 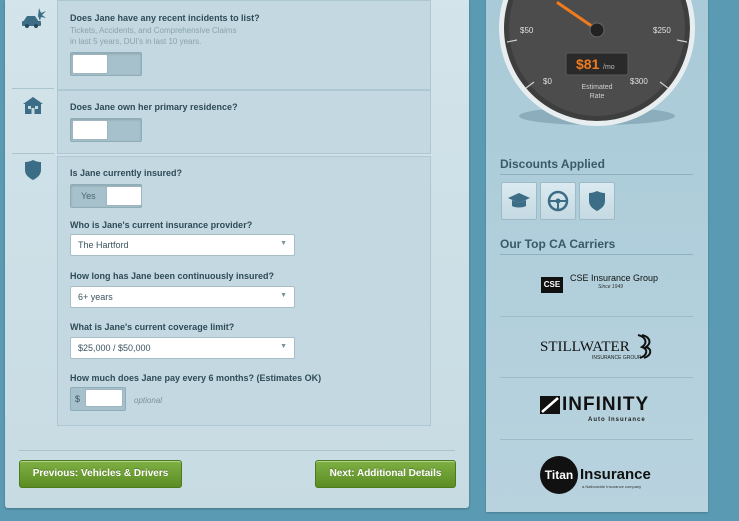 What do you see at coordinates (558, 244) in the screenshot?
I see `carriers-title: Our Top CA Carriers` at bounding box center [558, 244].